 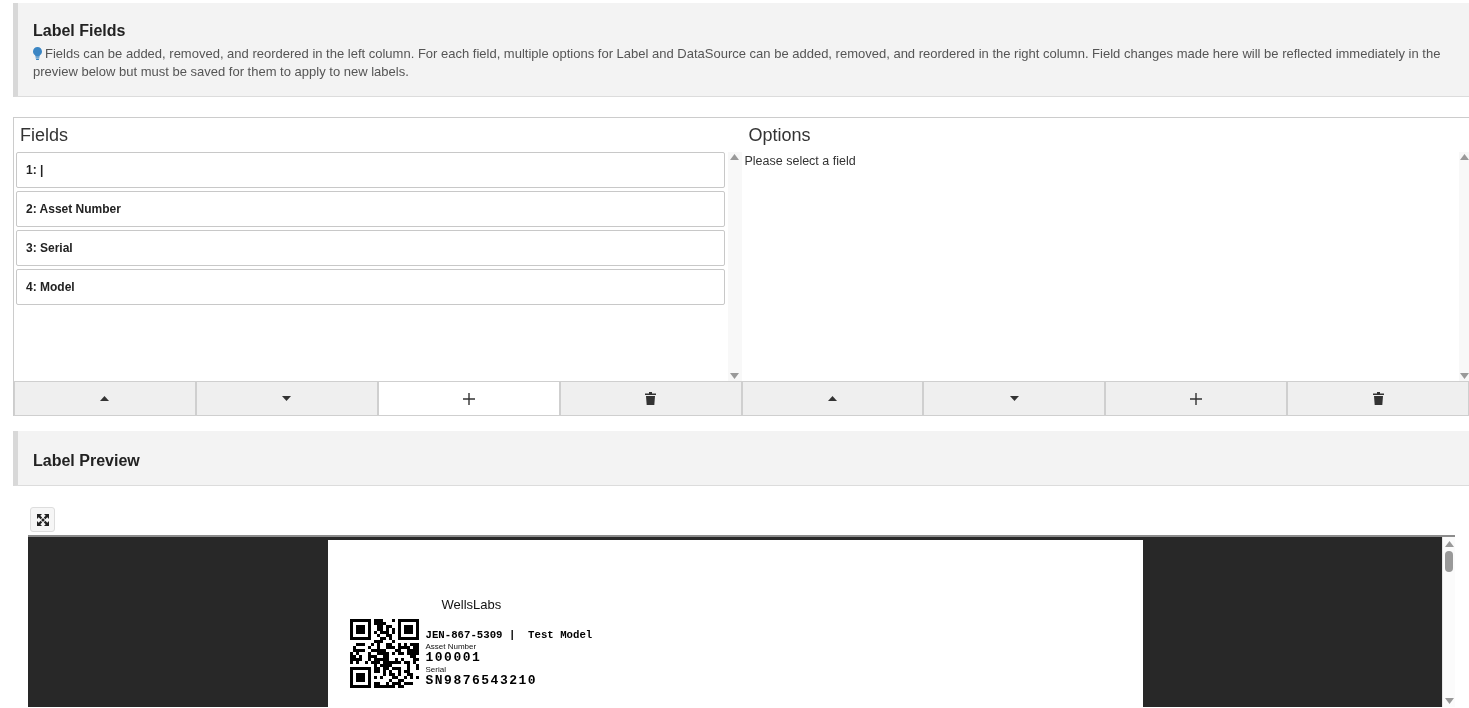 I want to click on lightbulb-icon, so click(x=37, y=53).